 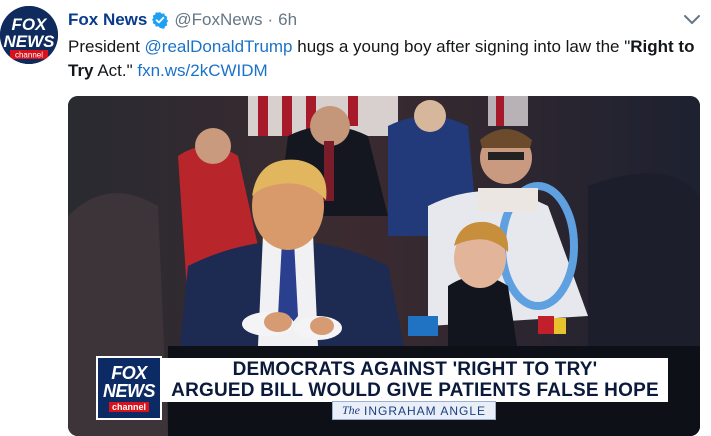 I want to click on account-handle: @FoxNews, so click(x=218, y=20).